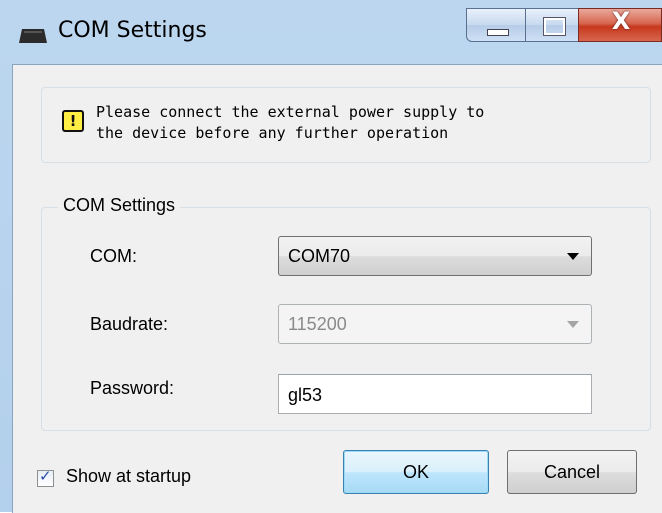  I want to click on close-icon: X, so click(621, 21).